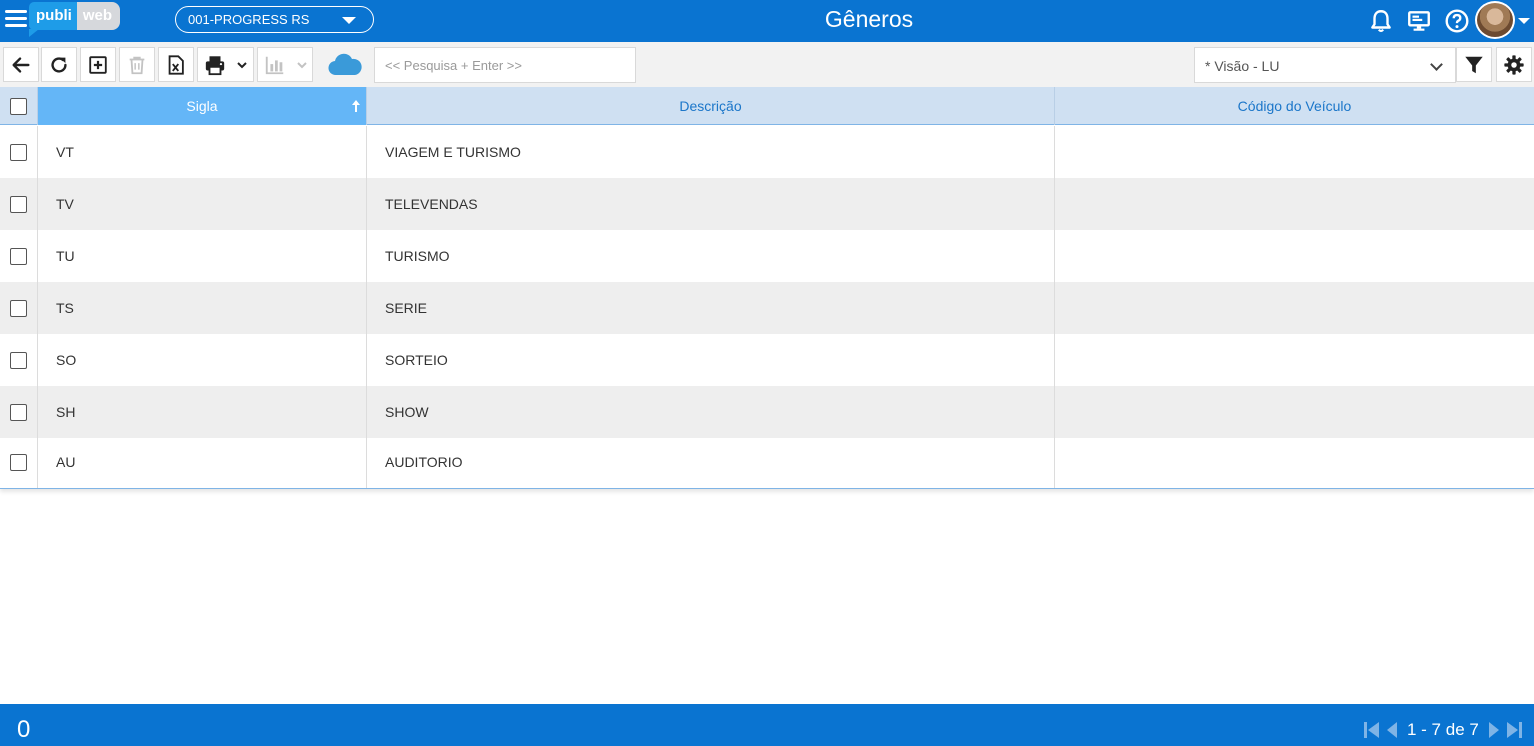 The height and width of the screenshot is (746, 1534). I want to click on table-row: SH SHOW, so click(767, 412).